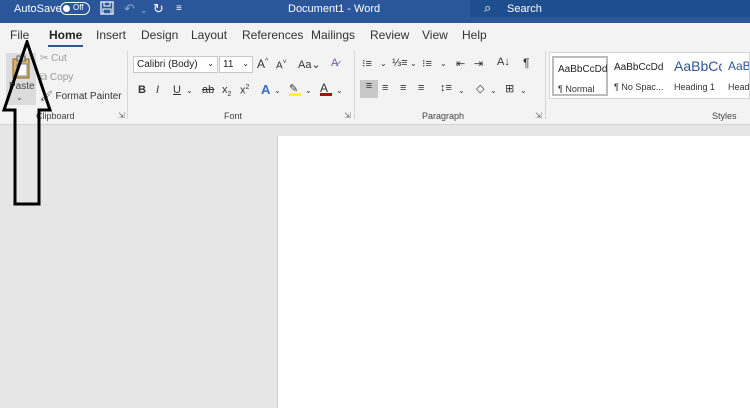  What do you see at coordinates (347, 115) in the screenshot?
I see `font-launcher-icon: ⇲` at bounding box center [347, 115].